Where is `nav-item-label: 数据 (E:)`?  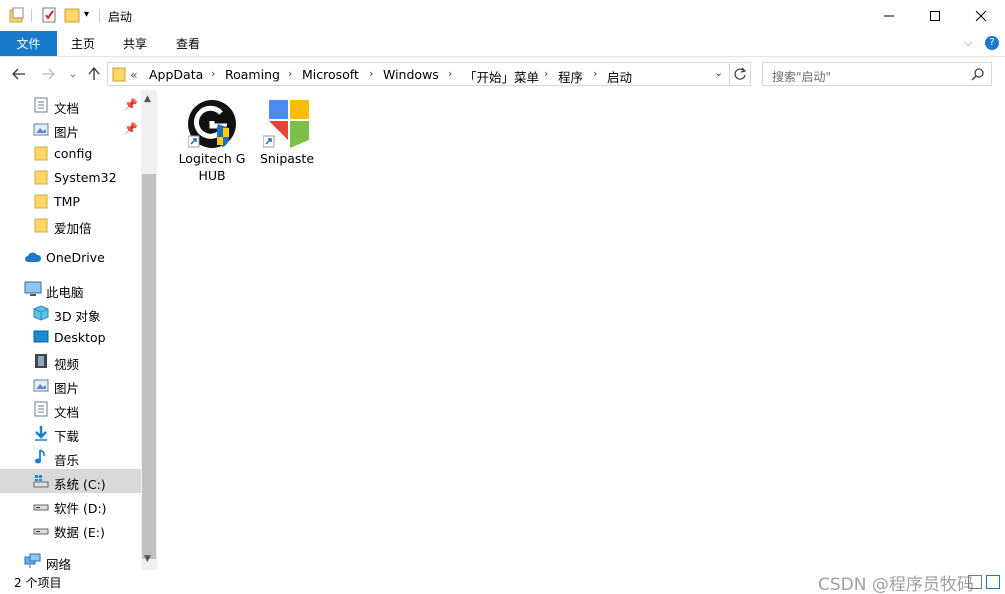 nav-item-label: 数据 (E:) is located at coordinates (79, 532).